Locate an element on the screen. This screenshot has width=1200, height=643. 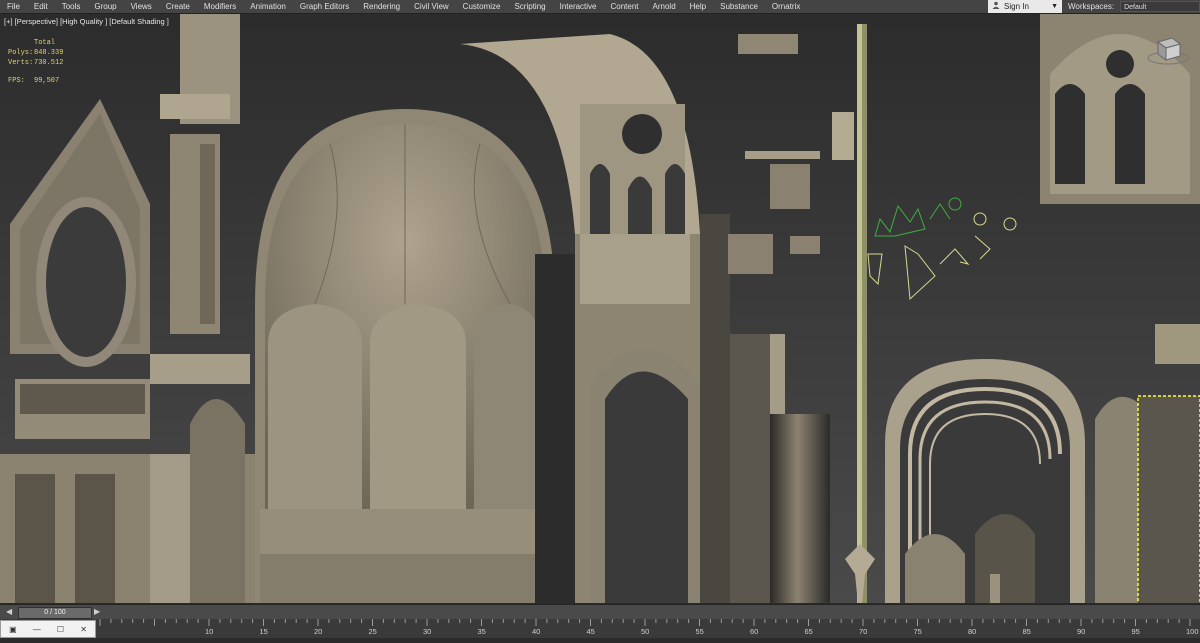
menu-rendering: Rendering is located at coordinates (381, 6).